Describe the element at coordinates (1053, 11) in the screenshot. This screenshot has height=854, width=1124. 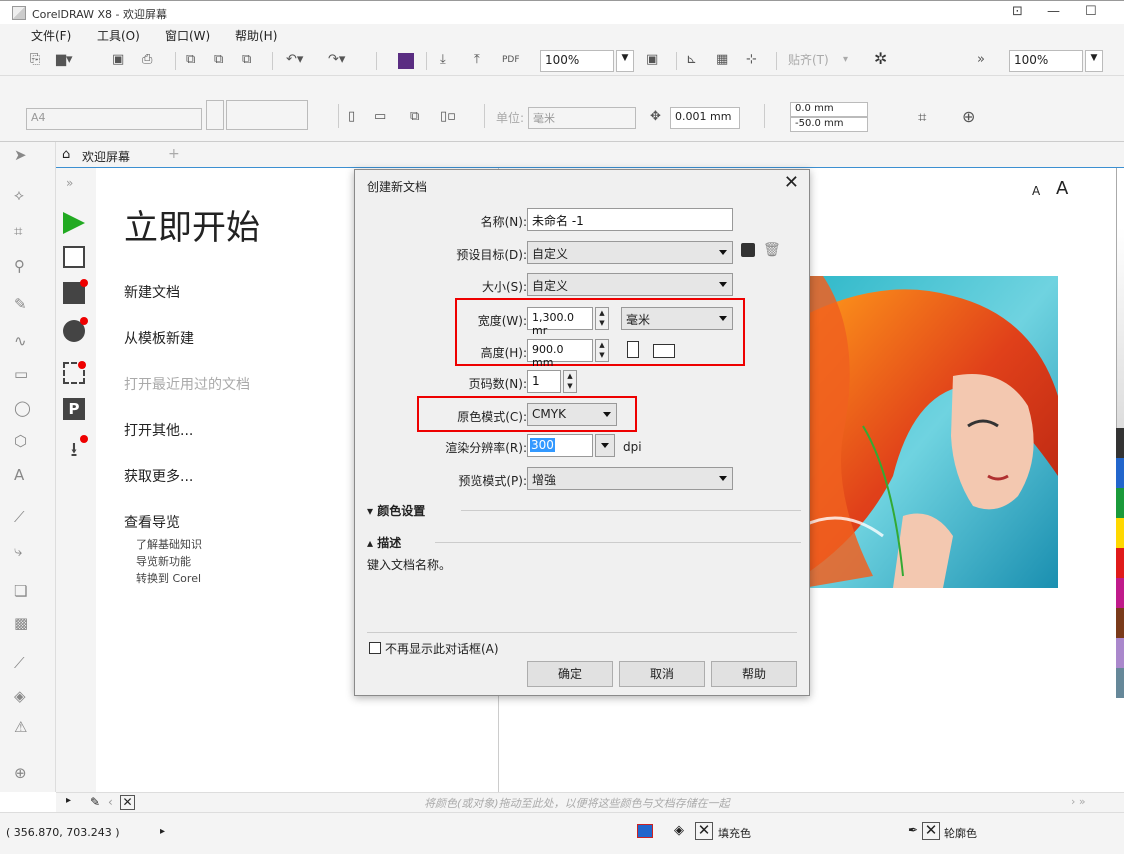
I see `minimize-button: —` at that location.